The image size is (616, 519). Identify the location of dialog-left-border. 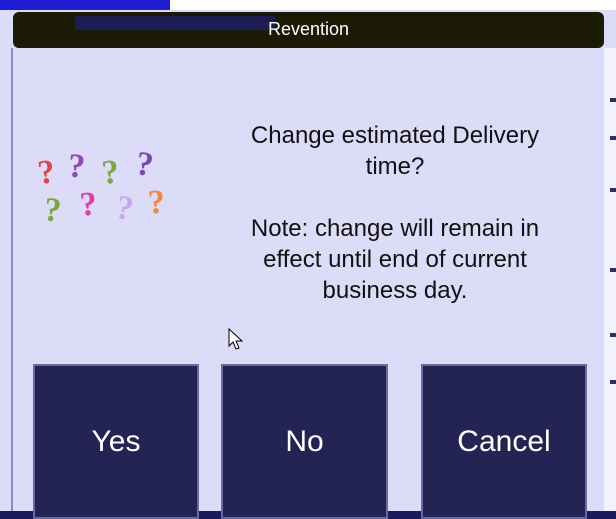
(12, 279).